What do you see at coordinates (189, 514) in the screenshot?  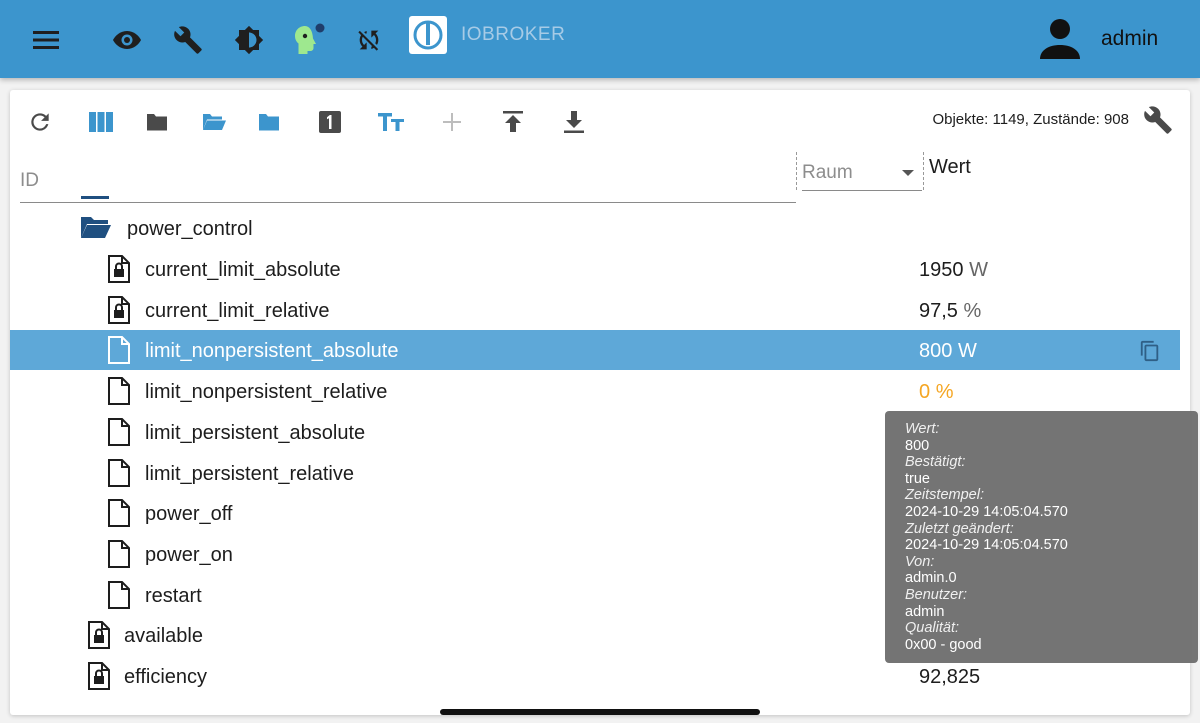 I see `tree-row-label: power_off` at bounding box center [189, 514].